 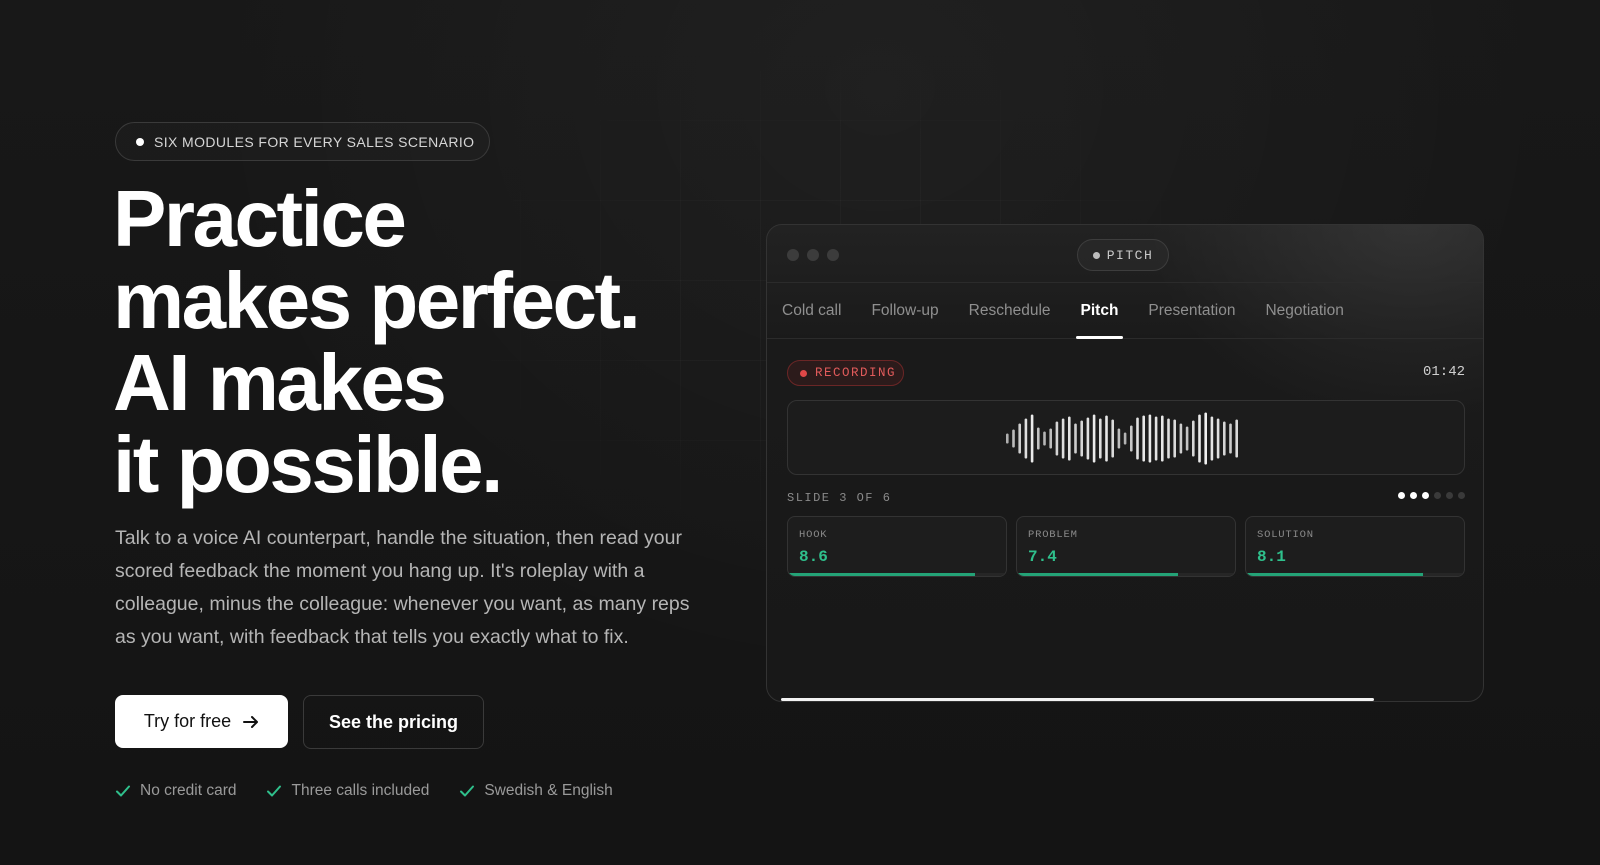 What do you see at coordinates (308, 464) in the screenshot?
I see `headline-line-4: it possible.` at bounding box center [308, 464].